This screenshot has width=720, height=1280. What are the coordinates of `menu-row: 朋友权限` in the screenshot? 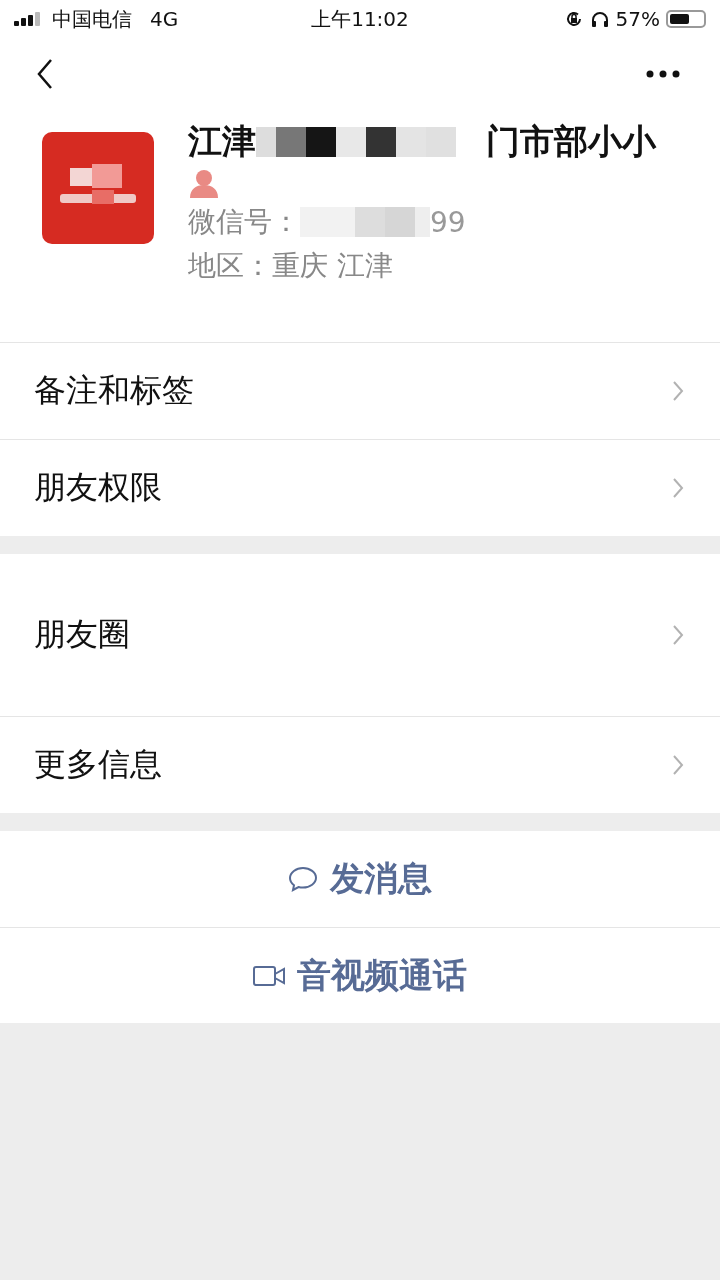 It's located at (360, 487).